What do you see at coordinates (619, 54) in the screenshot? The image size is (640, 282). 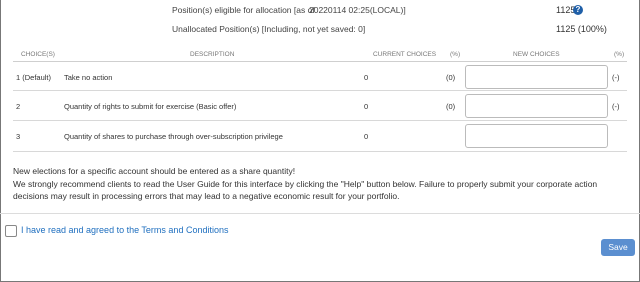 I see `header-pct-new: (%)` at bounding box center [619, 54].